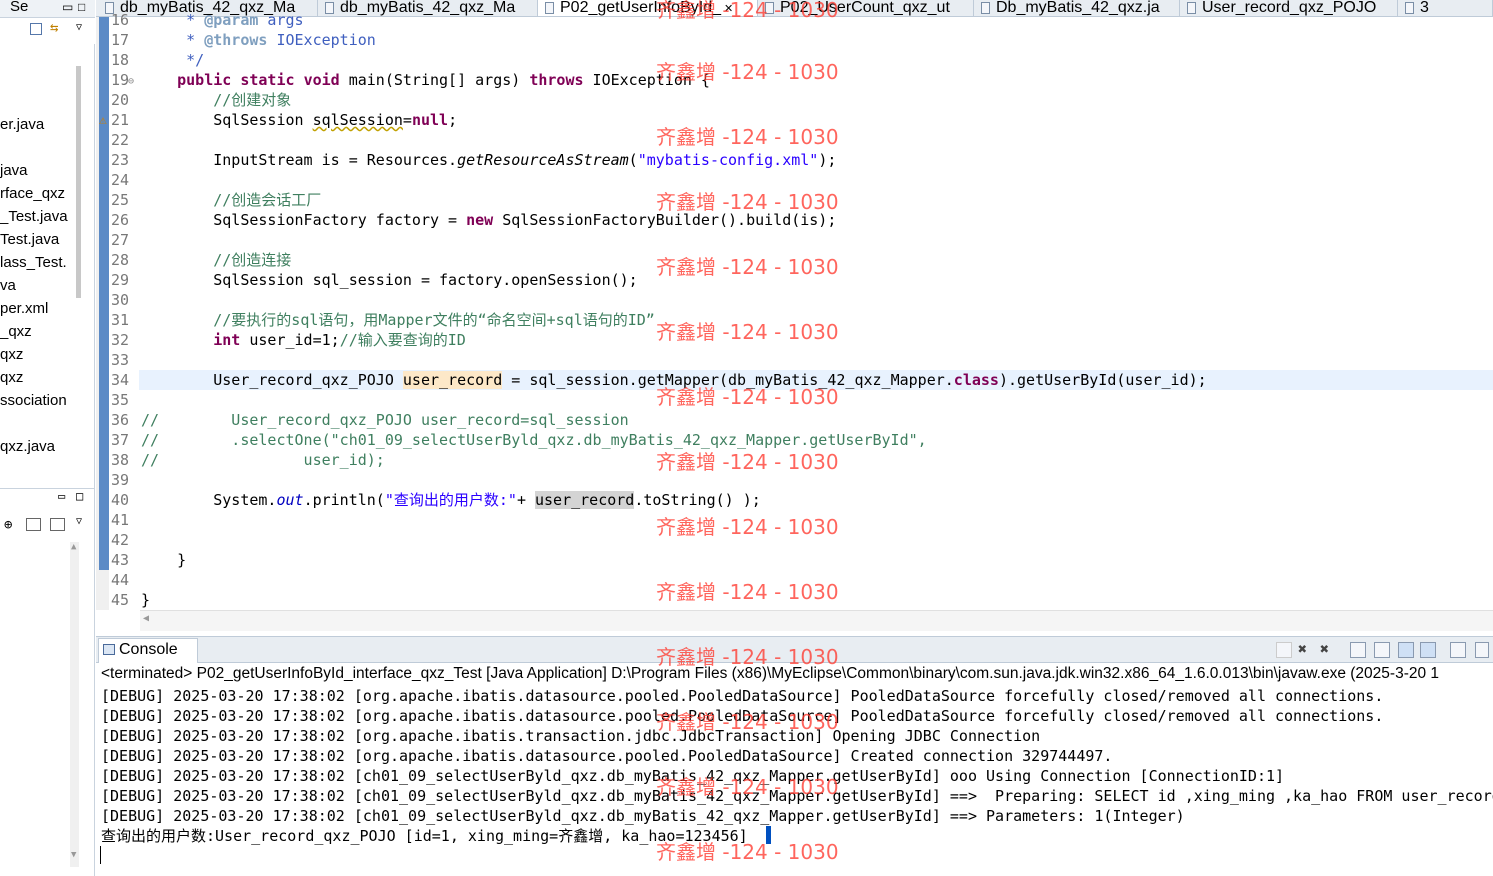 This screenshot has height=876, width=1493. I want to click on remove-launch-icon: ✖, so click(1302, 649).